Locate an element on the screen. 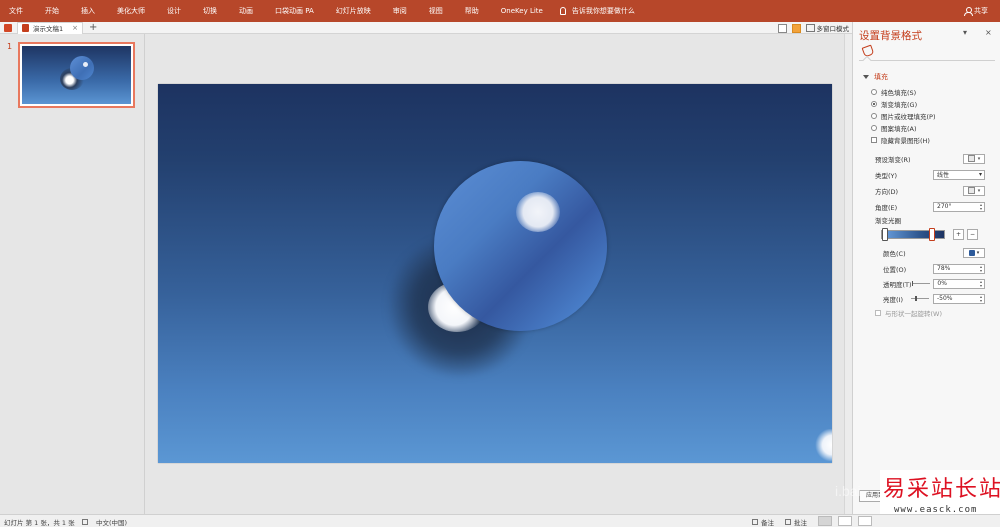 This screenshot has height=527, width=1000. remove-stop-icon: − is located at coordinates (972, 234).